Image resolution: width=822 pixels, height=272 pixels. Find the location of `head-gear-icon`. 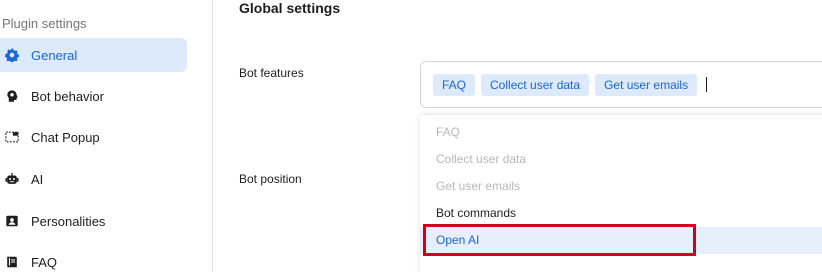

head-gear-icon is located at coordinates (12, 96).